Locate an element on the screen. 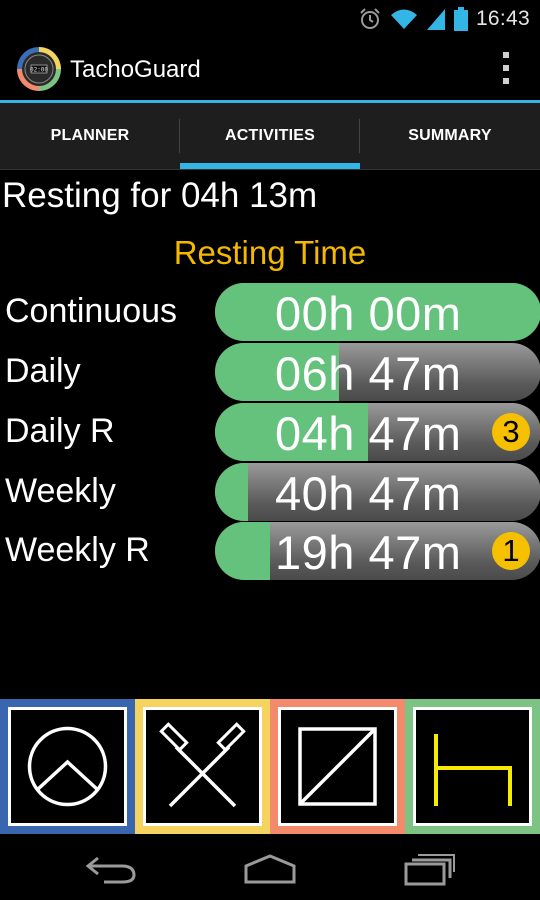 This screenshot has width=540, height=900. wifi-icon is located at coordinates (404, 19).